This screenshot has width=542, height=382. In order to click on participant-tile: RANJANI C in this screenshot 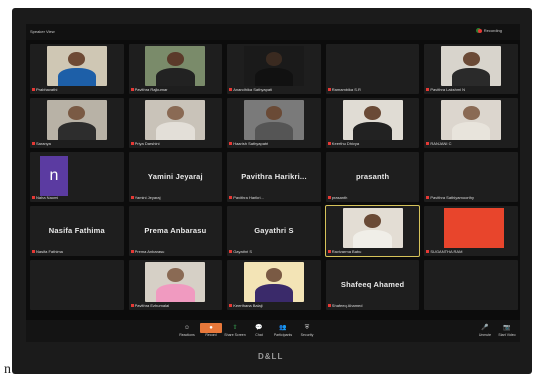, I will do `click(471, 123)`.